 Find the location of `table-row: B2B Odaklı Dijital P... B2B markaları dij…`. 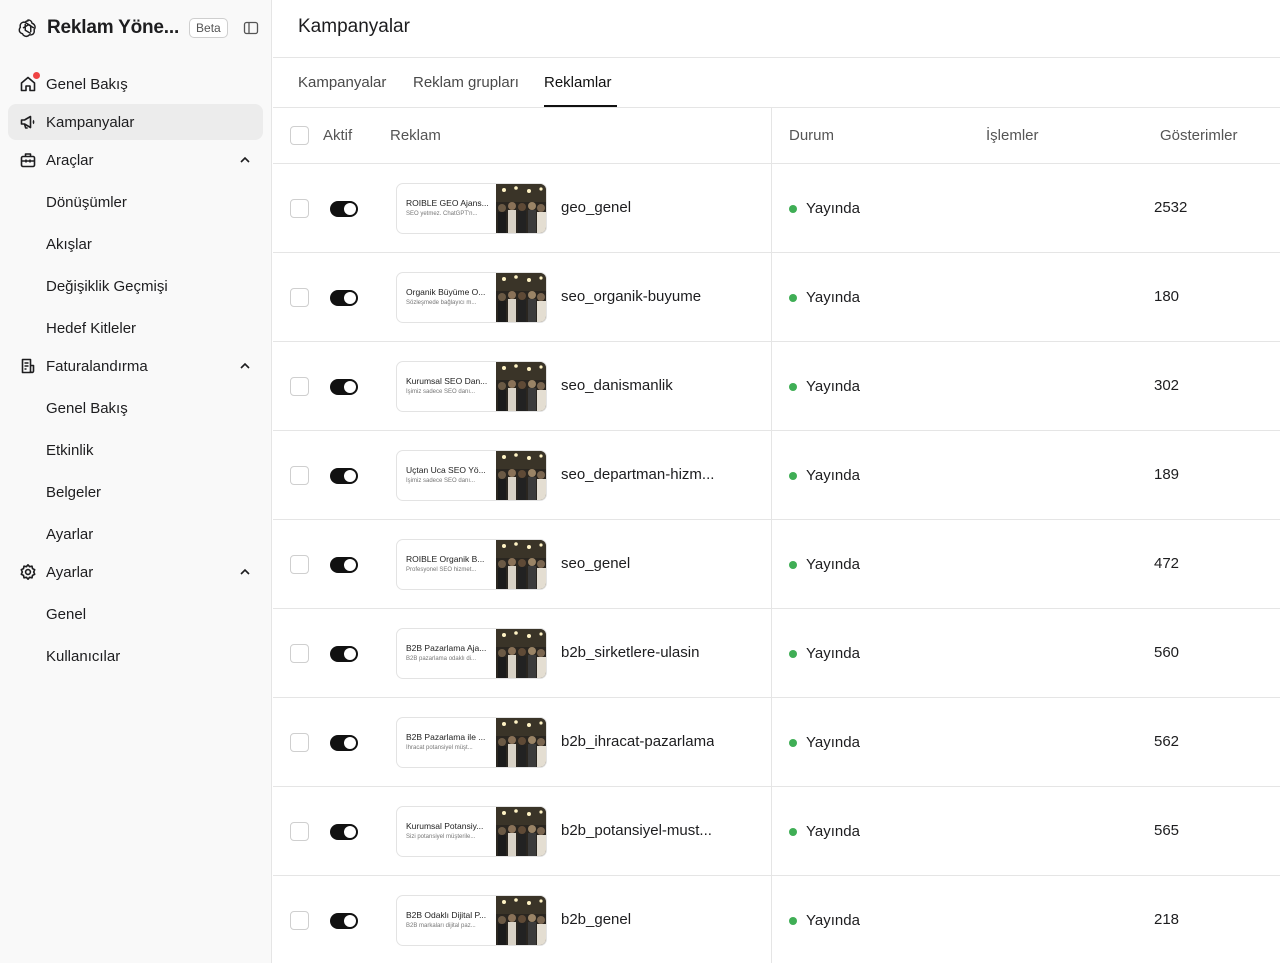

table-row: B2B Odaklı Dijital P... B2B markaları dij… is located at coordinates (776, 919).